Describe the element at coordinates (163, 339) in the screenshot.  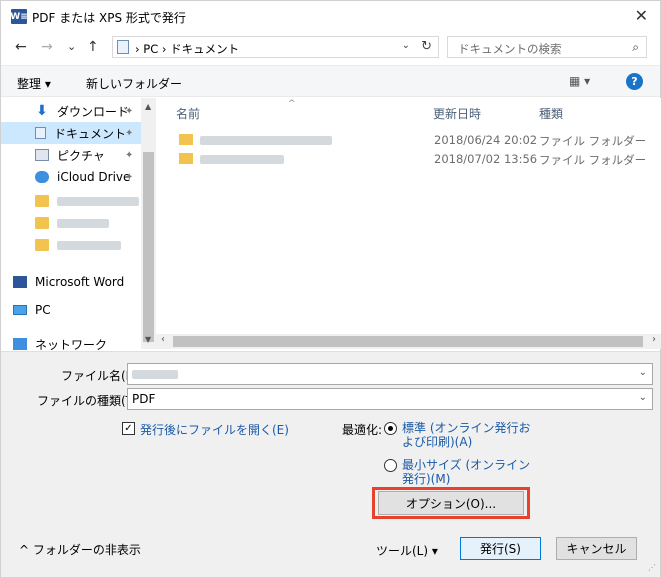
I see `scroll-left-icon: ‹` at that location.